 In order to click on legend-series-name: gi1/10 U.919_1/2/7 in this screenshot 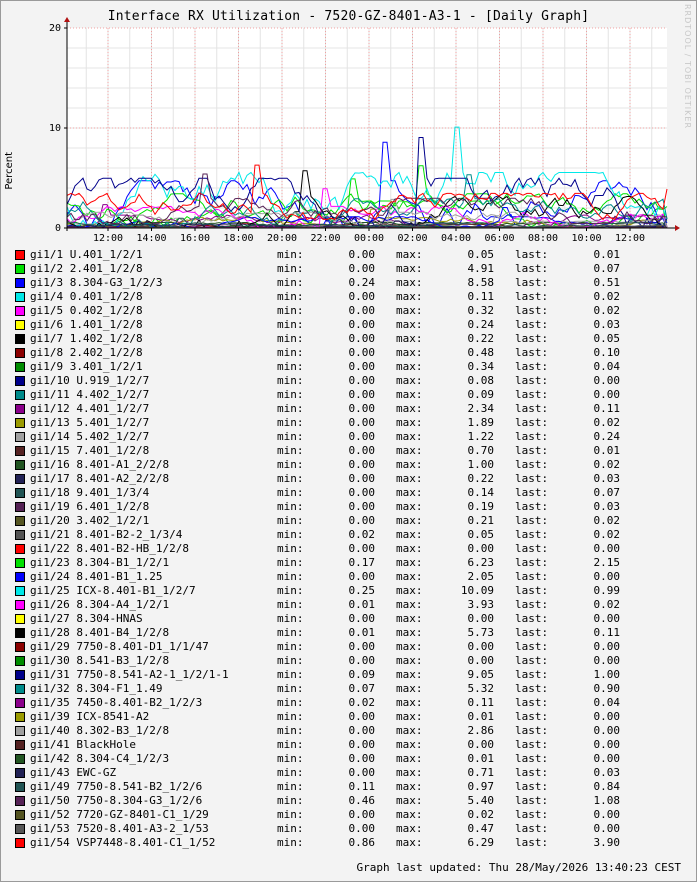, I will do `click(90, 380)`.